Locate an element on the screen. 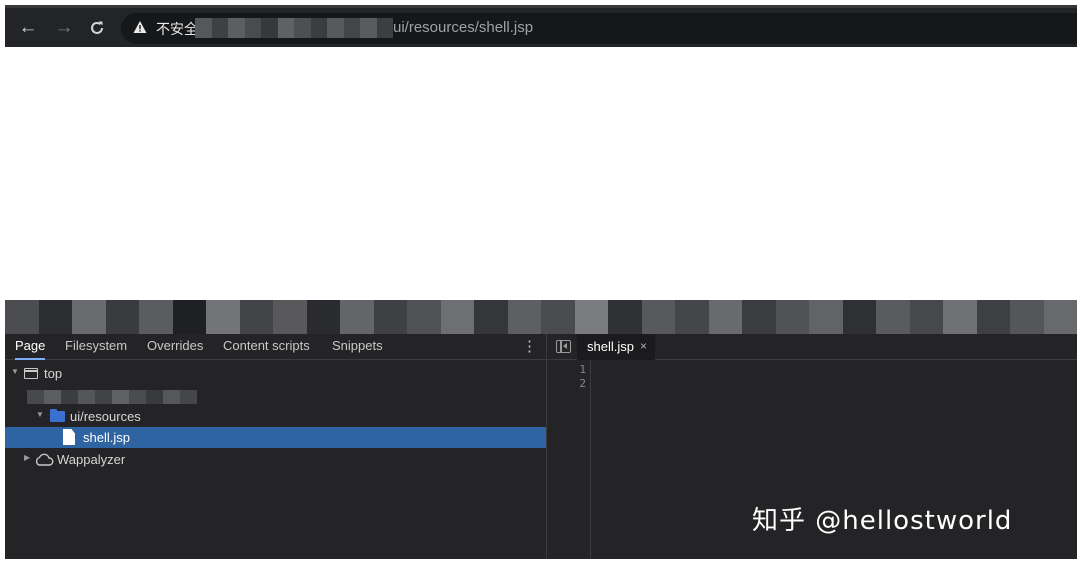  line-number: 1 is located at coordinates (582, 369).